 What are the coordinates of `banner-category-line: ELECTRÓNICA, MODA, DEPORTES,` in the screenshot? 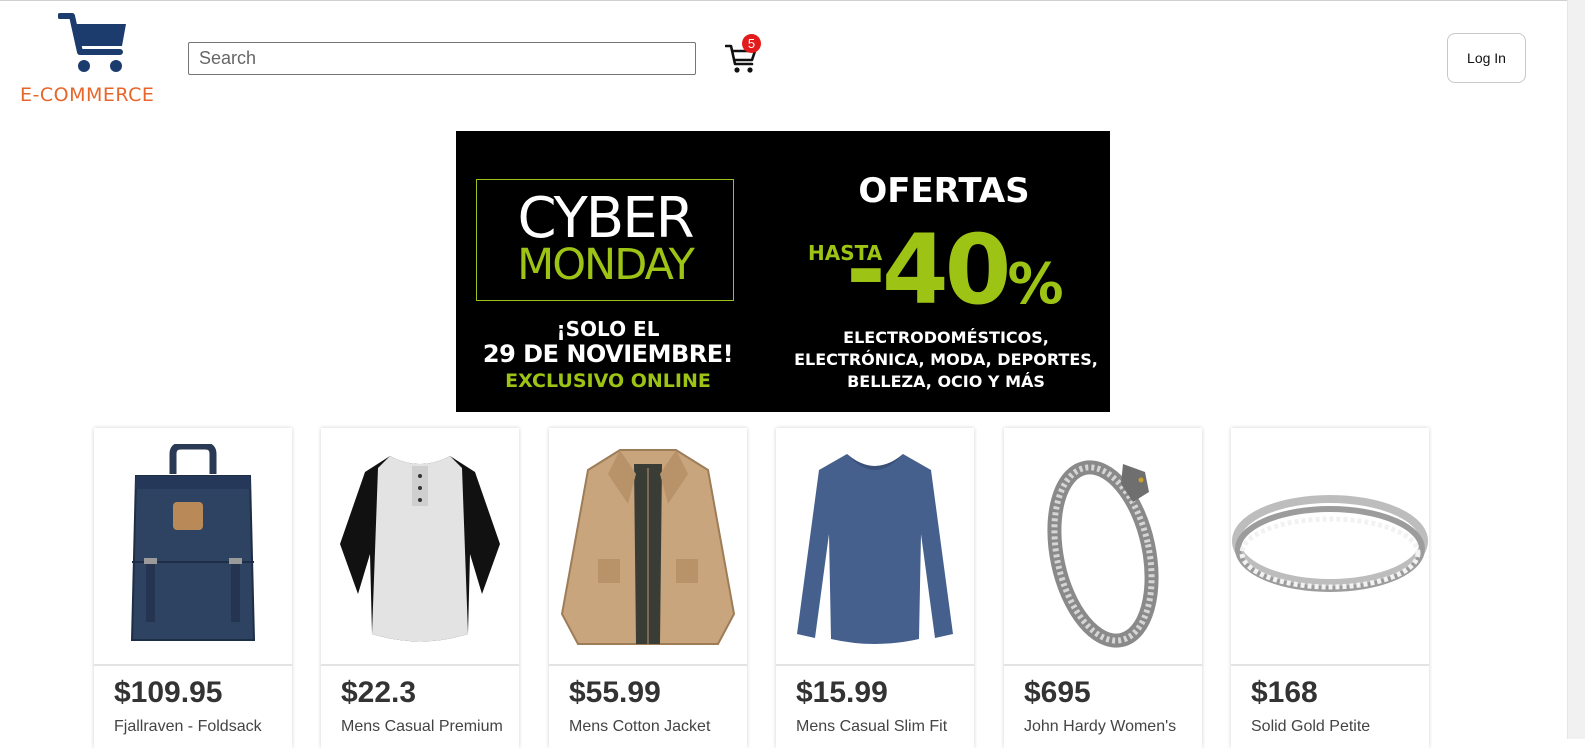 It's located at (946, 359).